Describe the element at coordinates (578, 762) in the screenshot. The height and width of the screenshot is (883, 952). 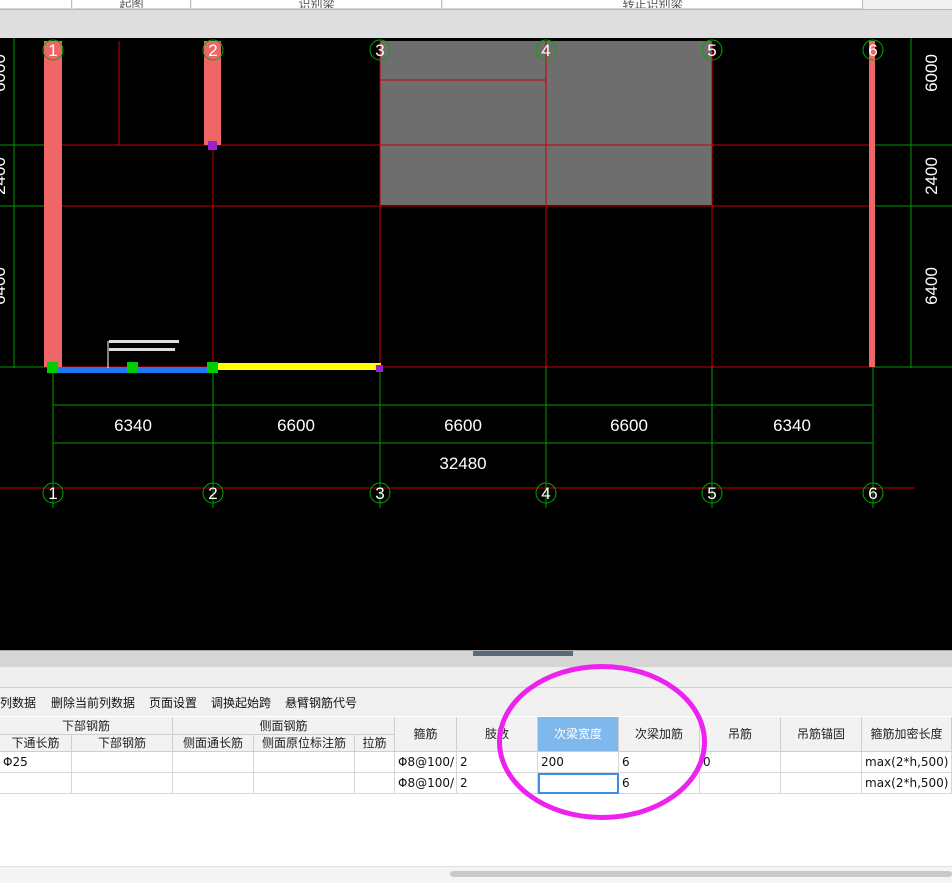
I see `cell-secondary-beam-width: 200` at that location.